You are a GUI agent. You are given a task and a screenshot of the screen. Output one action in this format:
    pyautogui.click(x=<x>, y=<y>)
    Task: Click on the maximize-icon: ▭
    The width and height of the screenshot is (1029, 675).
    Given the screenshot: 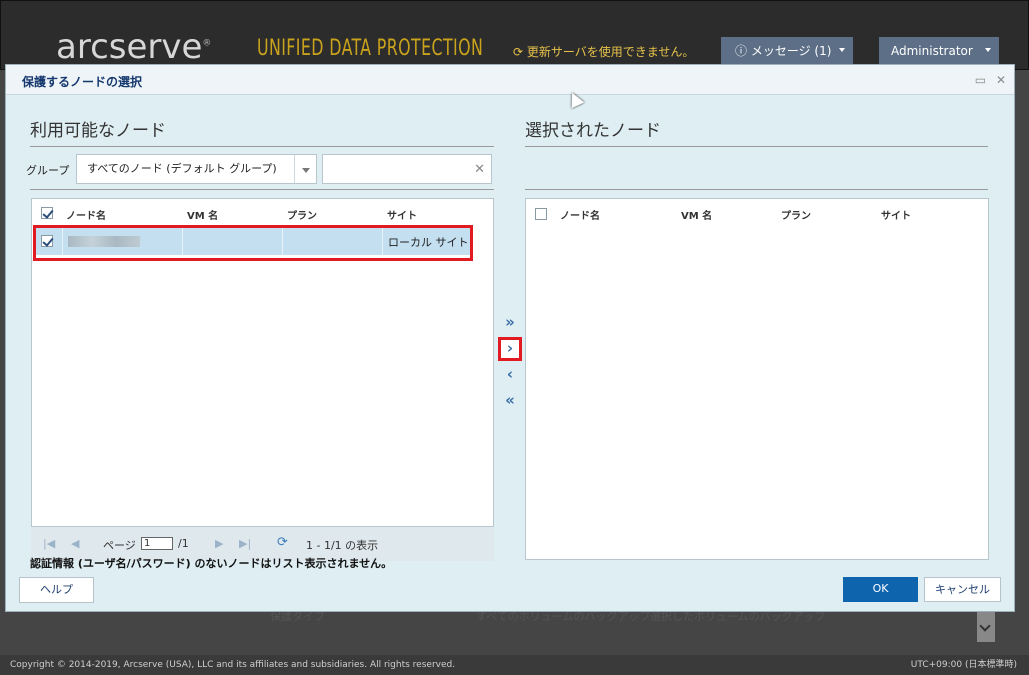 What is the action you would take?
    pyautogui.click(x=980, y=80)
    